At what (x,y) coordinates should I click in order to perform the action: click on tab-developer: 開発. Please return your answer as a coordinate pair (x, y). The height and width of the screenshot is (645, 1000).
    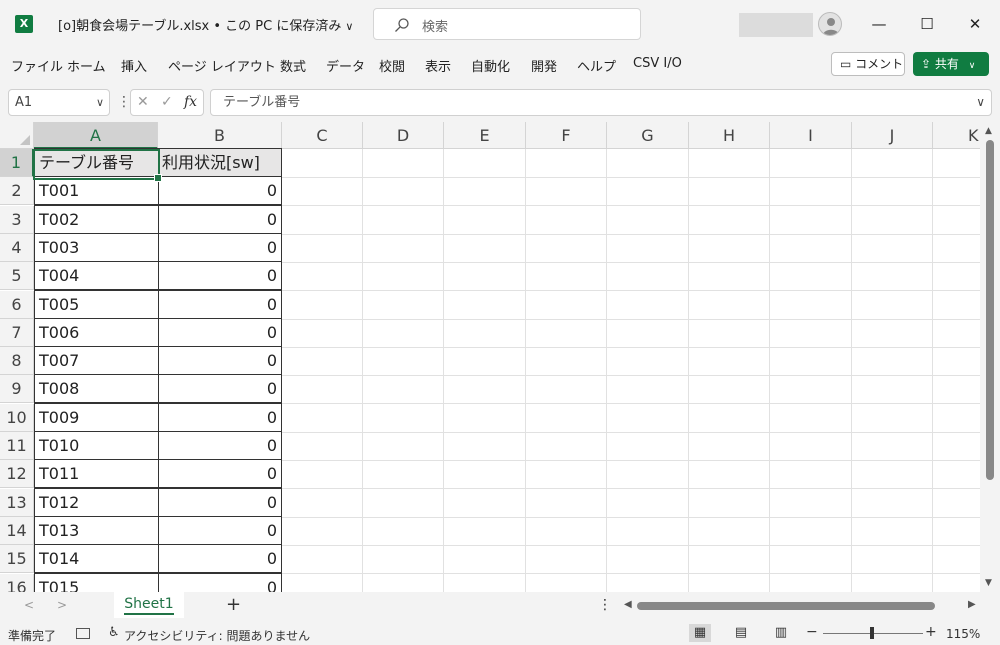
    Looking at the image, I should click on (544, 65).